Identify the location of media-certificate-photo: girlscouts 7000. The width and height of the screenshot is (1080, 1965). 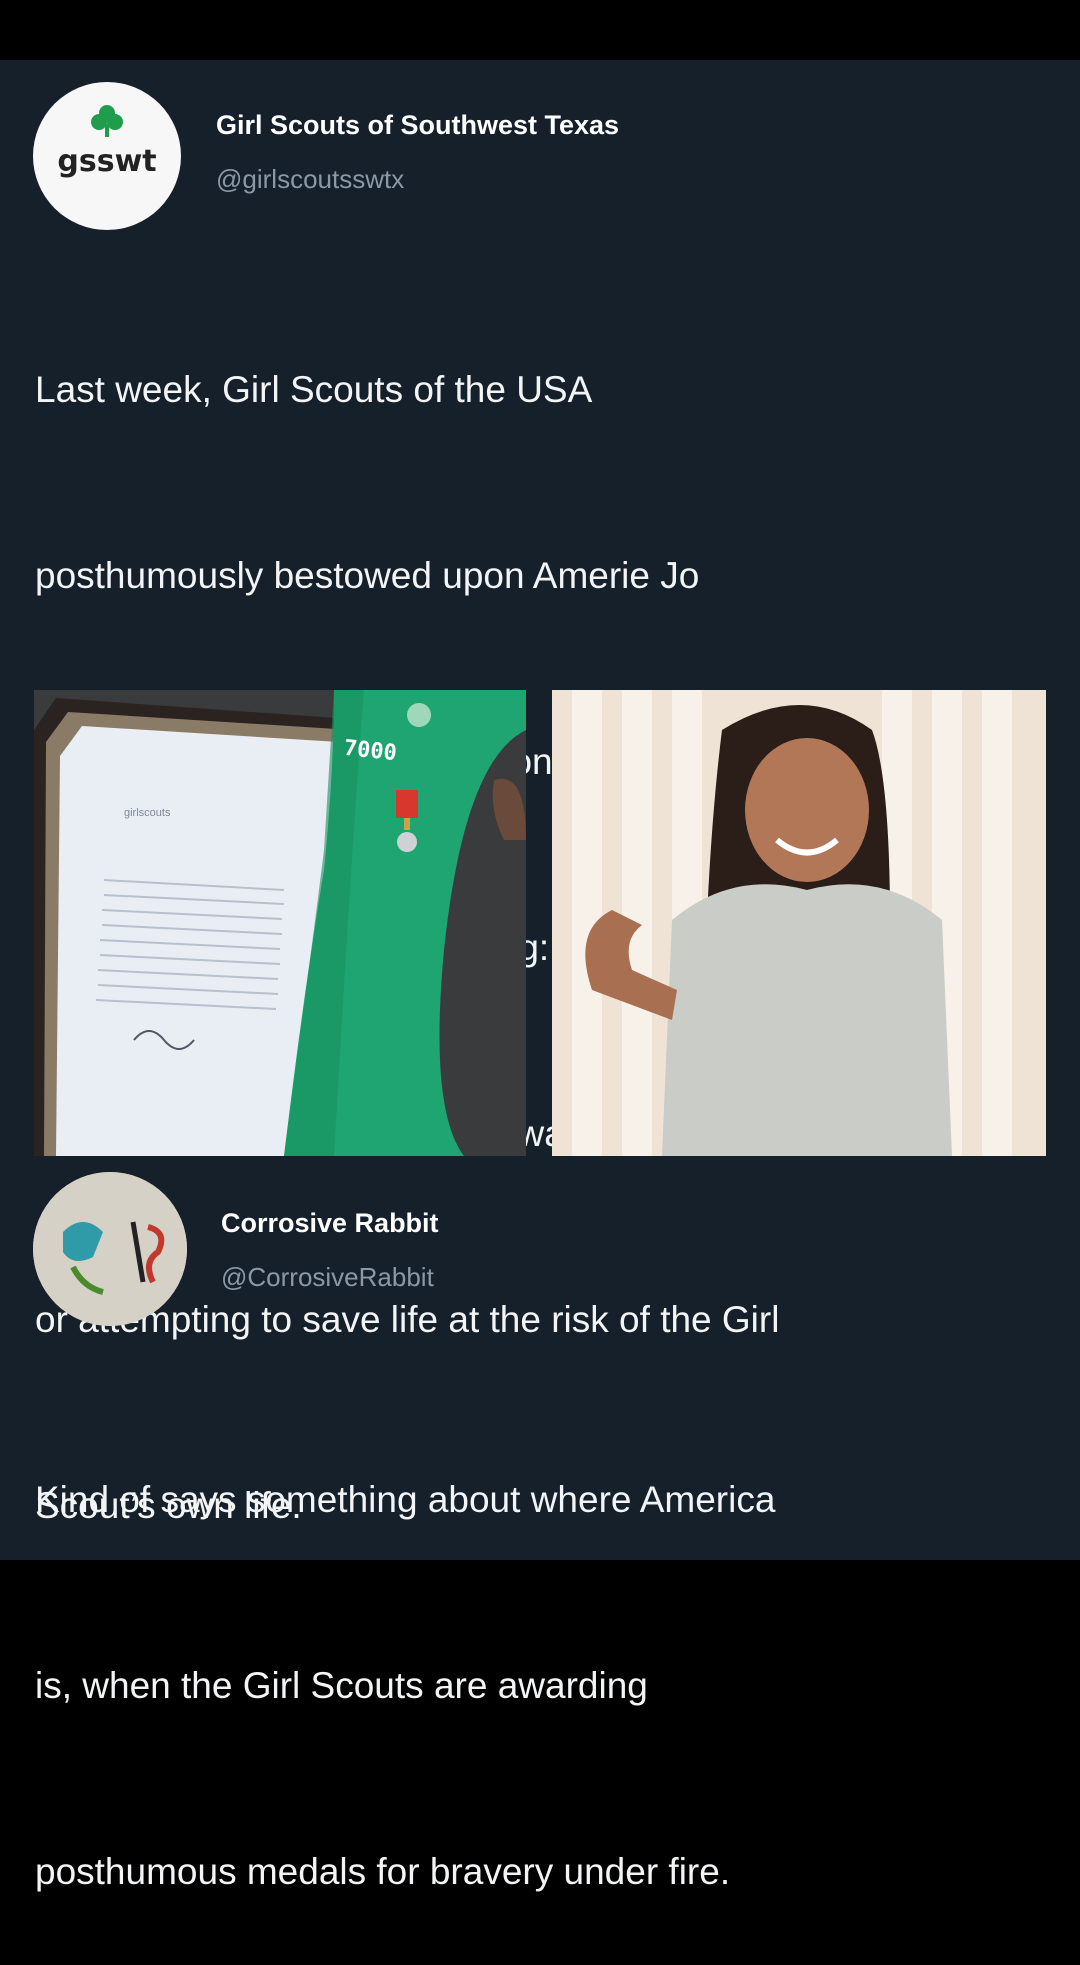
(280, 923).